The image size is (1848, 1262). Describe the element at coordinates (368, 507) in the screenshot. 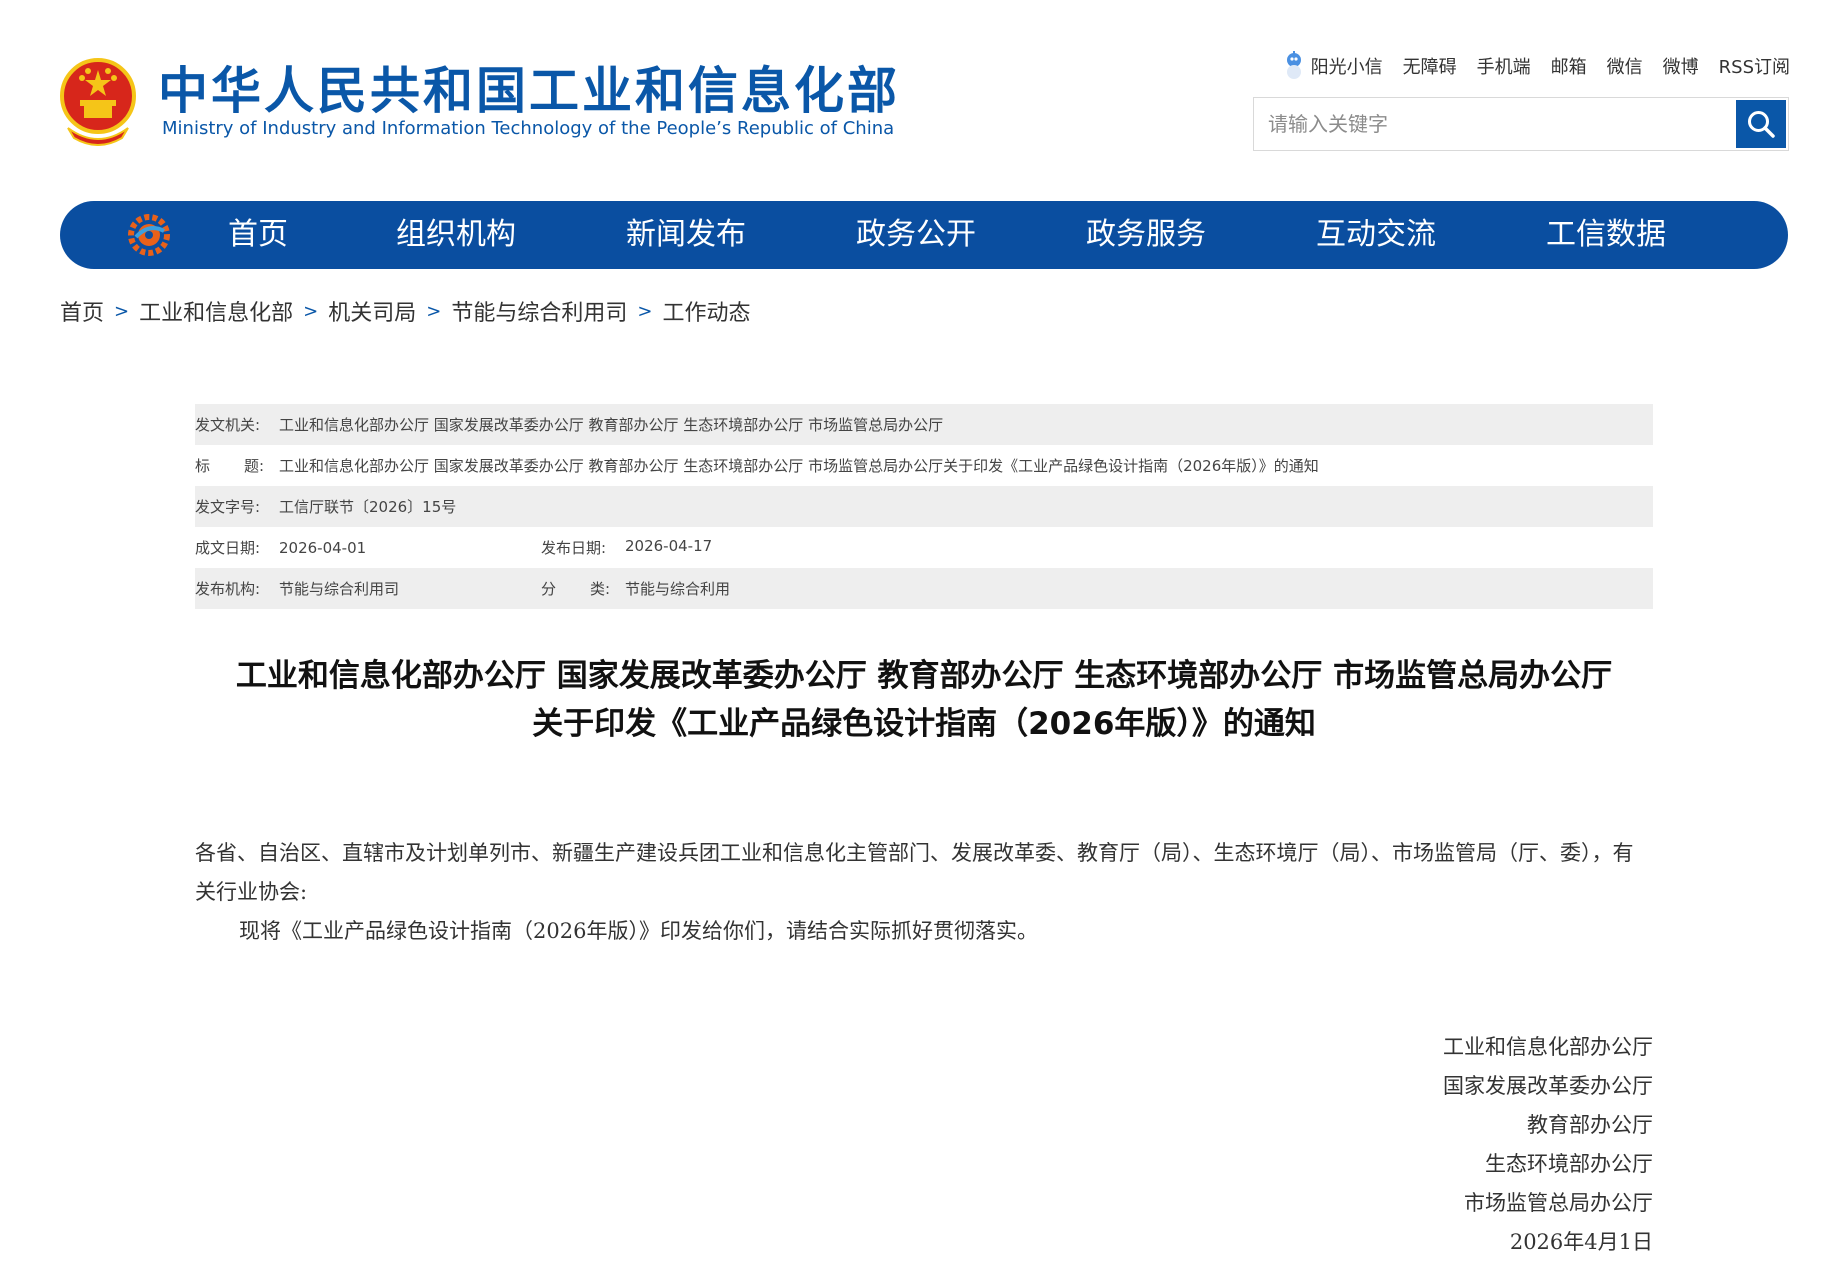

I see `meta-doc-number: 工信厅联节〔2026〕15号` at that location.